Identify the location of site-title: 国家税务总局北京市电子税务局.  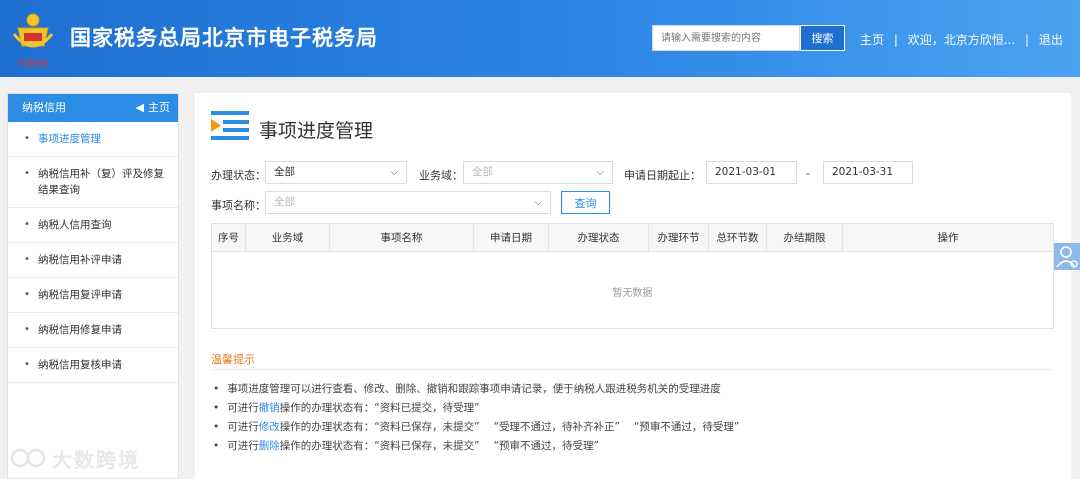
(224, 38).